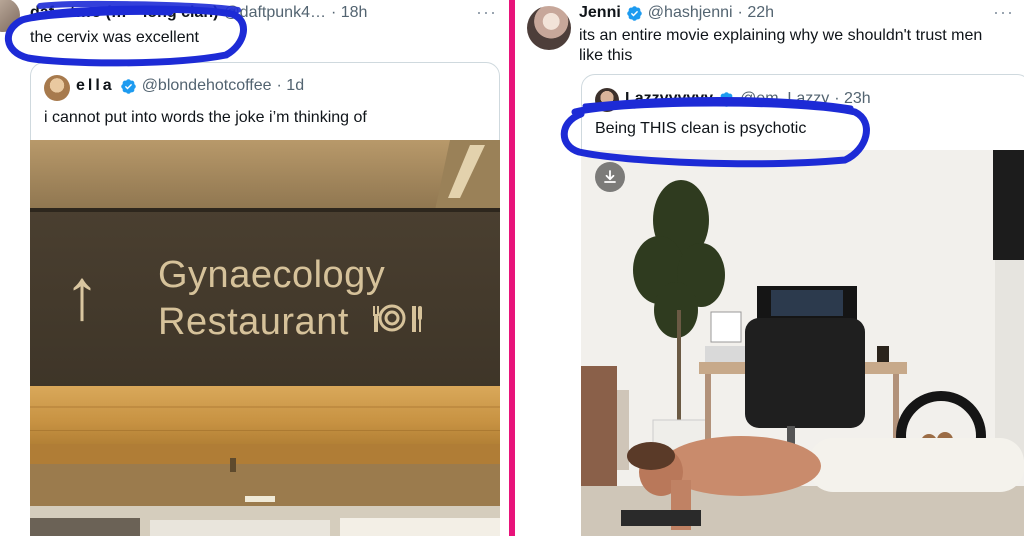 The height and width of the screenshot is (536, 1024). What do you see at coordinates (10, 16) in the screenshot?
I see `left-user-avatar` at bounding box center [10, 16].